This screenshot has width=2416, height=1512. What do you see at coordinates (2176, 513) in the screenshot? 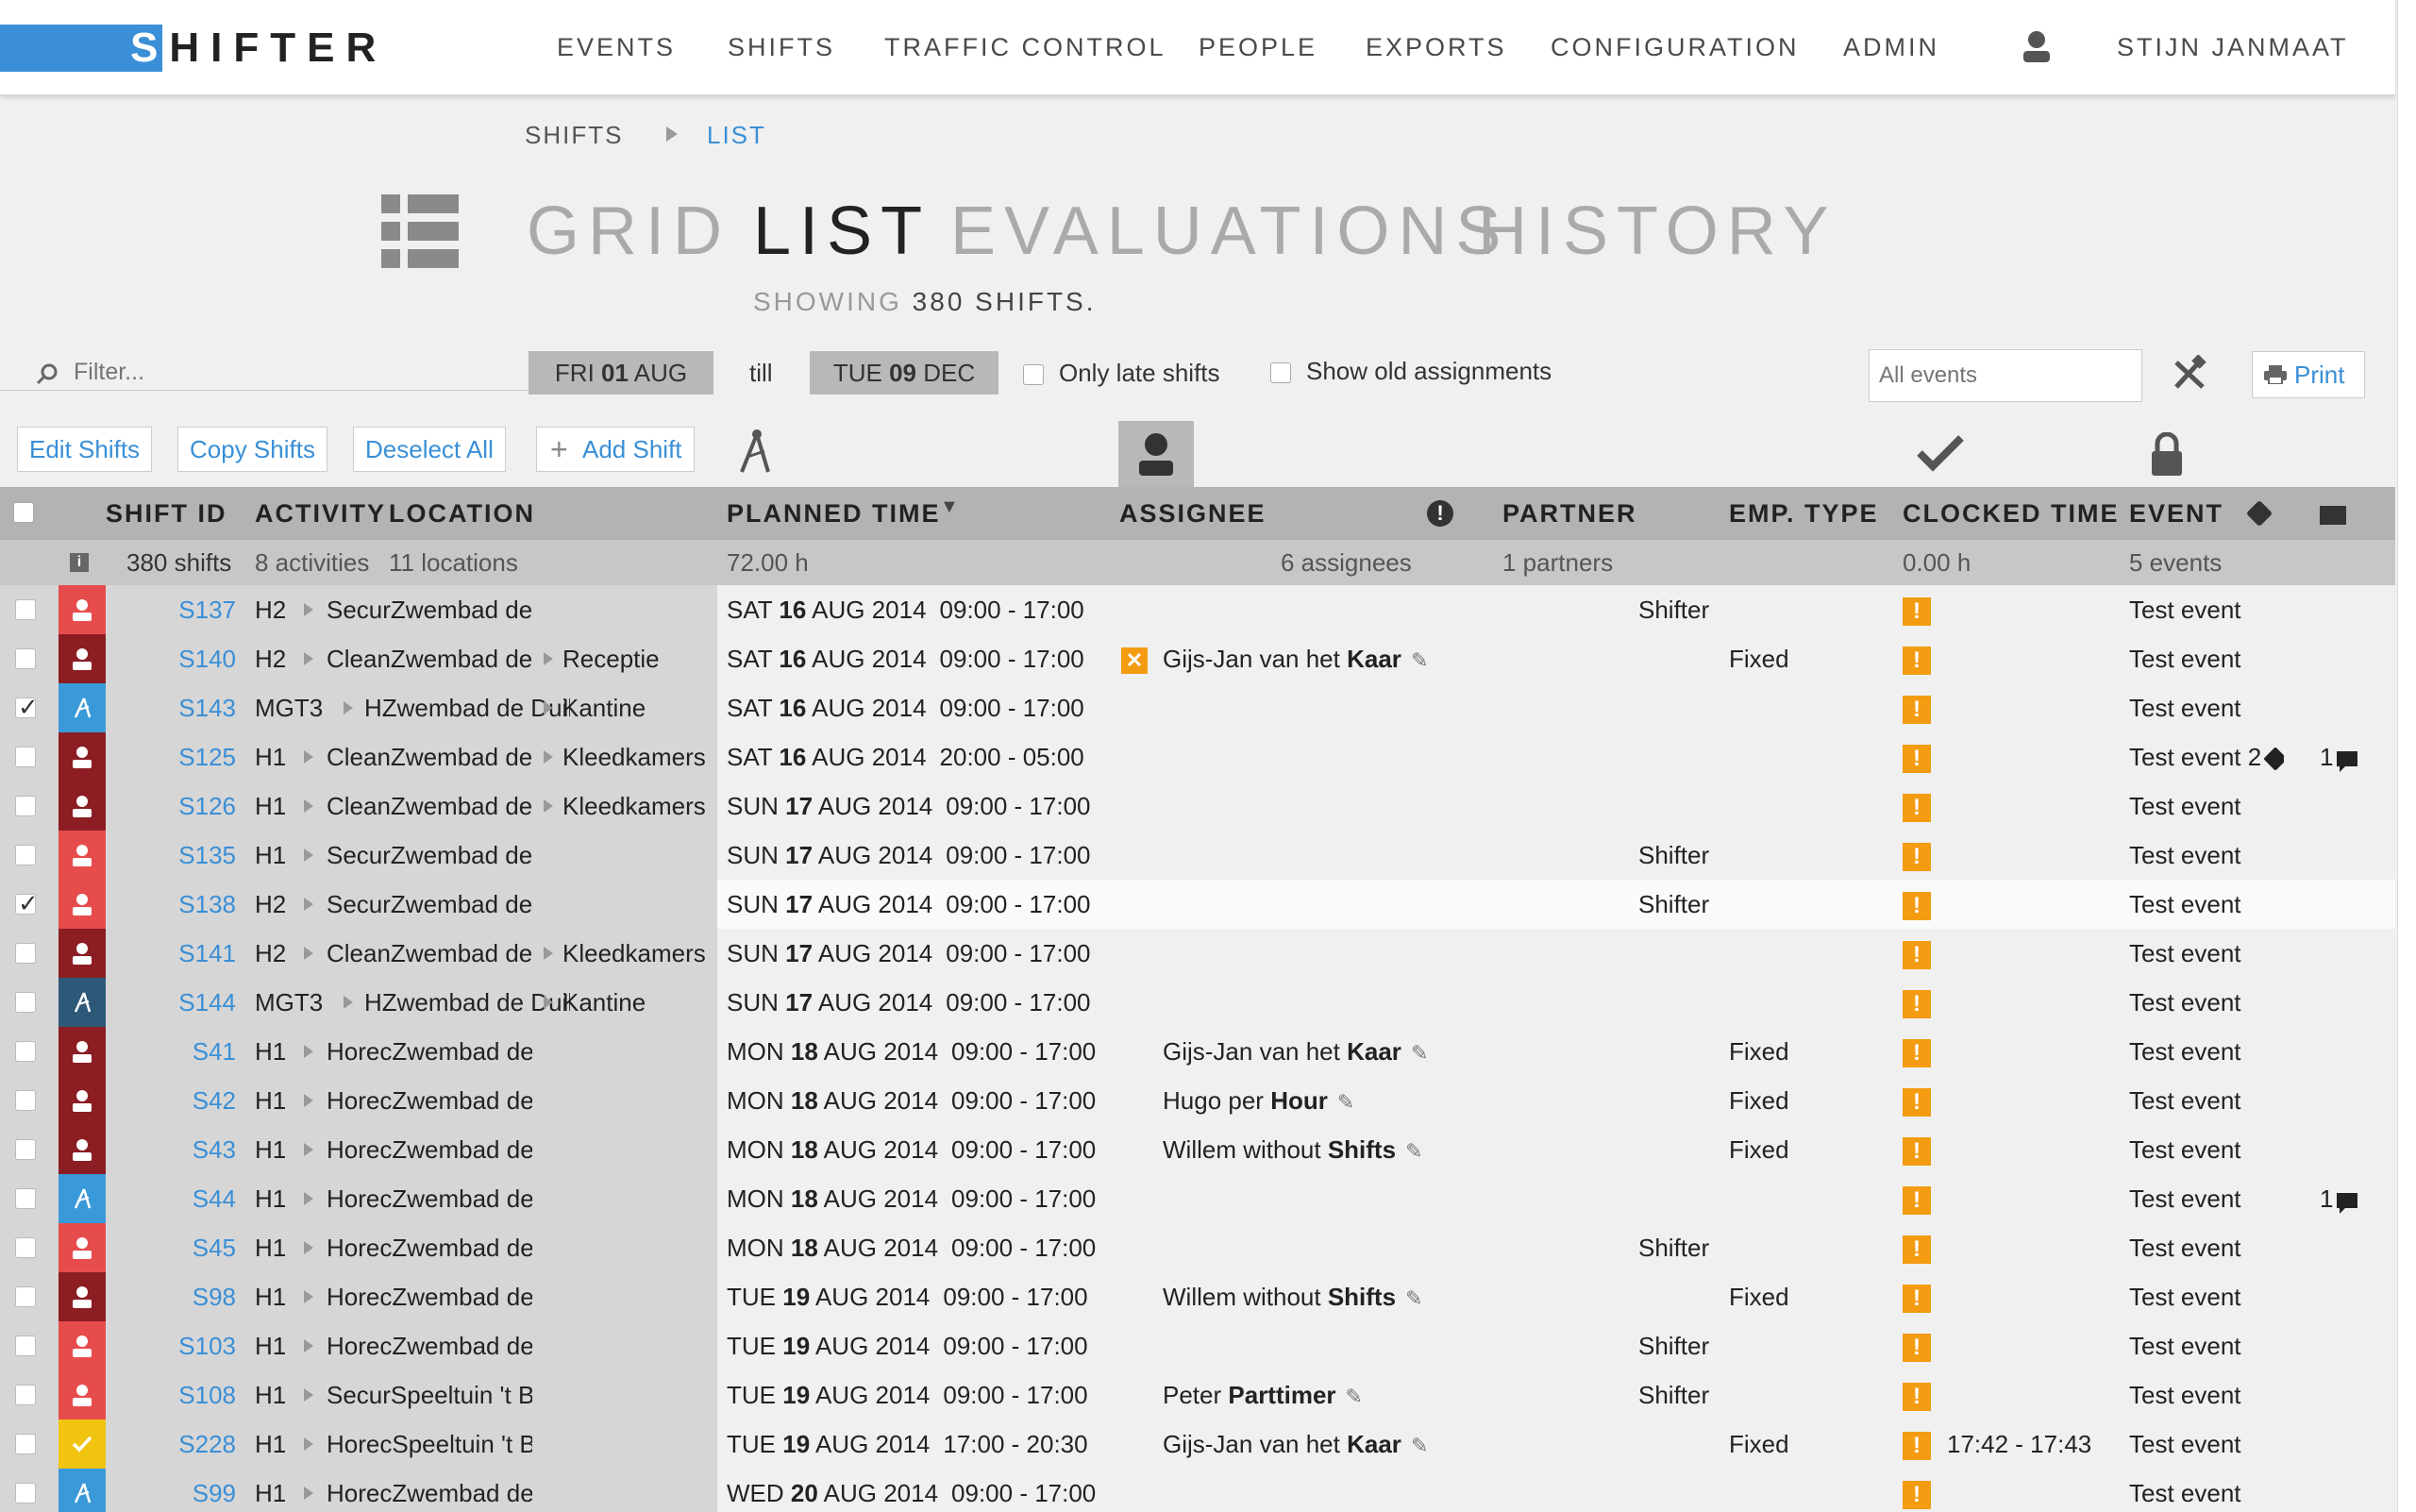
I see `col-event: EVENT` at bounding box center [2176, 513].